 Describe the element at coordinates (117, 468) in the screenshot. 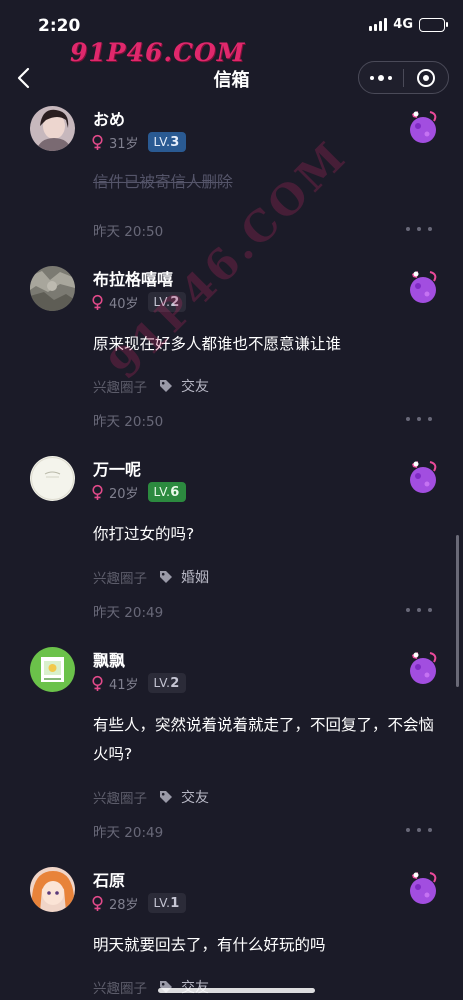

I see `user-name: 万一呢` at that location.